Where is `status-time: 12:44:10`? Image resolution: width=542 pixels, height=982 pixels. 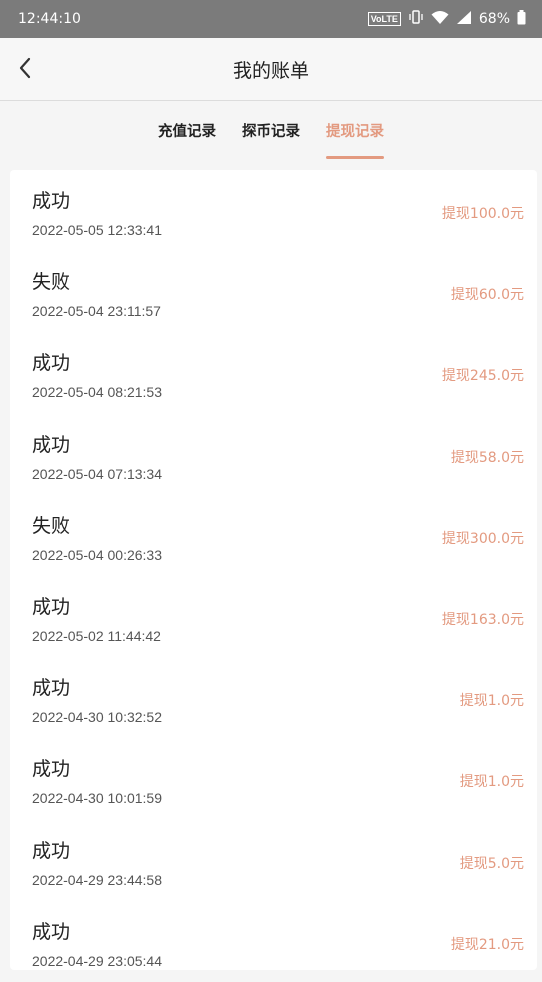
status-time: 12:44:10 is located at coordinates (49, 19).